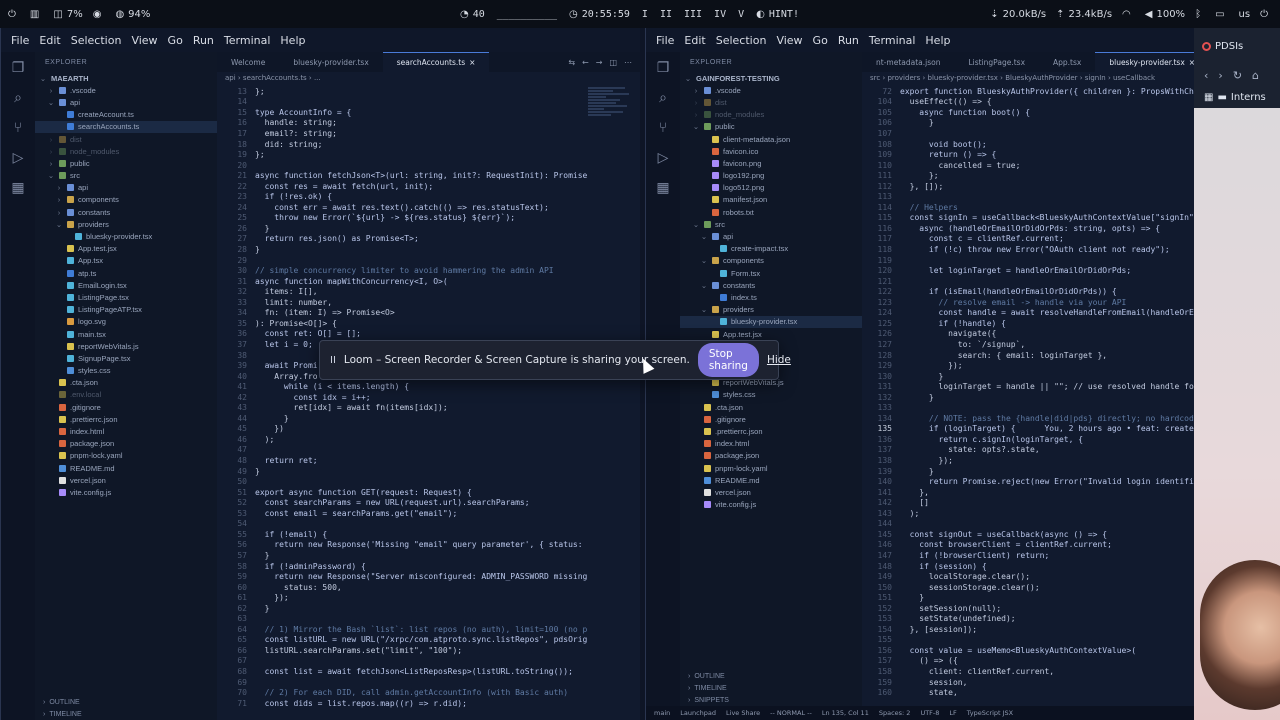  What do you see at coordinates (698, 713) in the screenshot?
I see `status-item: Launchpad` at bounding box center [698, 713].